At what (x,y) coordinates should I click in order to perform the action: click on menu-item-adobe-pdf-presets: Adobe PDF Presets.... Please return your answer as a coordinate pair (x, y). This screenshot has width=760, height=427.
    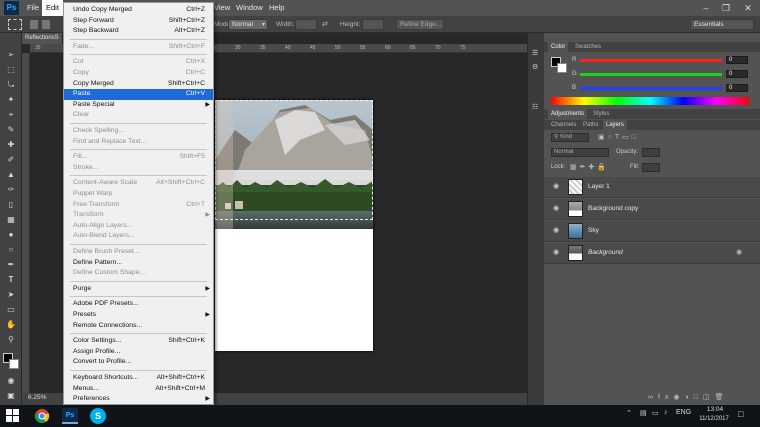
    Looking at the image, I should click on (138, 304).